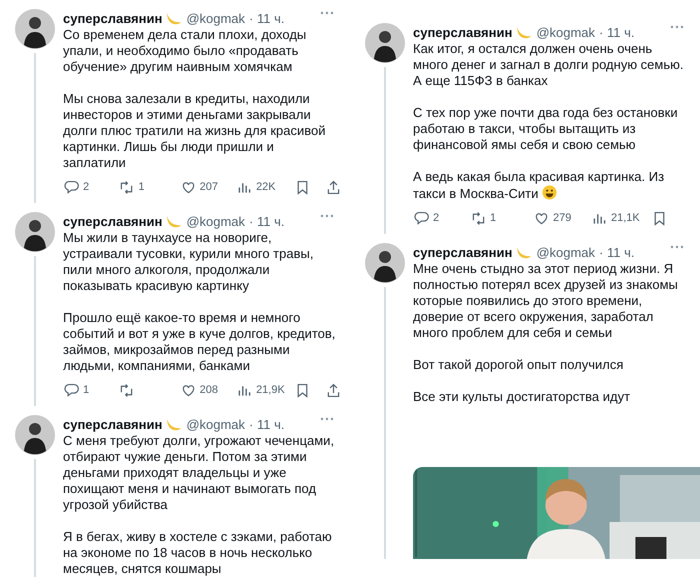 The height and width of the screenshot is (583, 700). What do you see at coordinates (199, 473) in the screenshot?
I see `post-text: С меня требуют долги, угрожают чеченцами, отбирают чужие деньги. Потом за этими деньгами приходят владельцы и уже похищают меня и начинают вымогать под угрозой убийства` at bounding box center [199, 473].